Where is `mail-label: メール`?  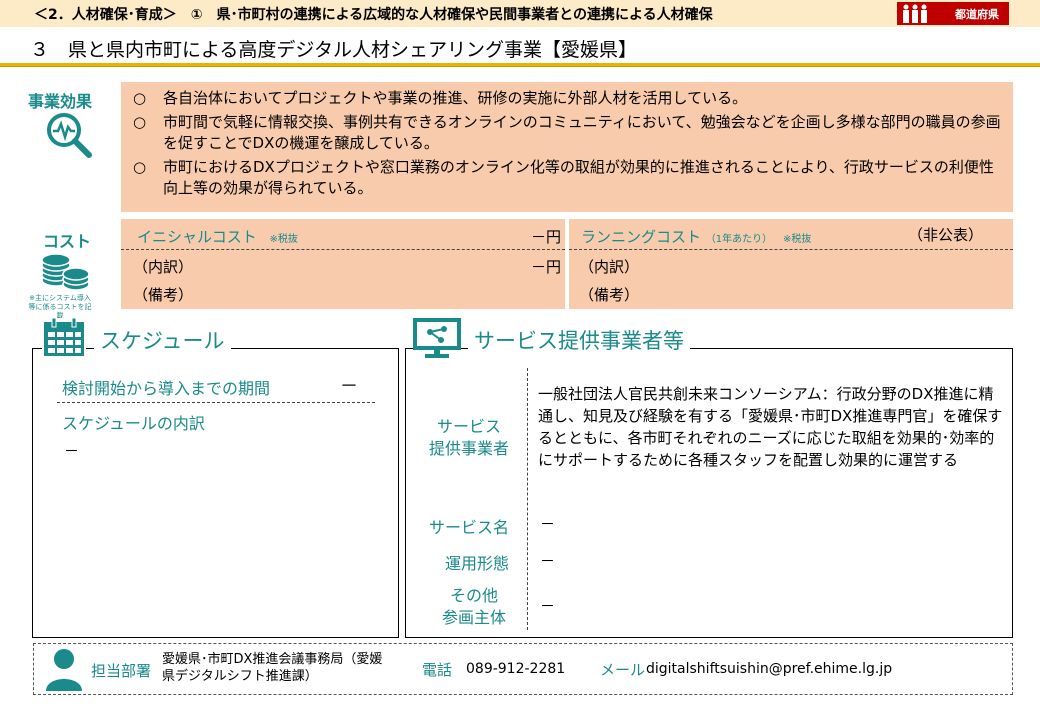
mail-label: メール is located at coordinates (623, 670).